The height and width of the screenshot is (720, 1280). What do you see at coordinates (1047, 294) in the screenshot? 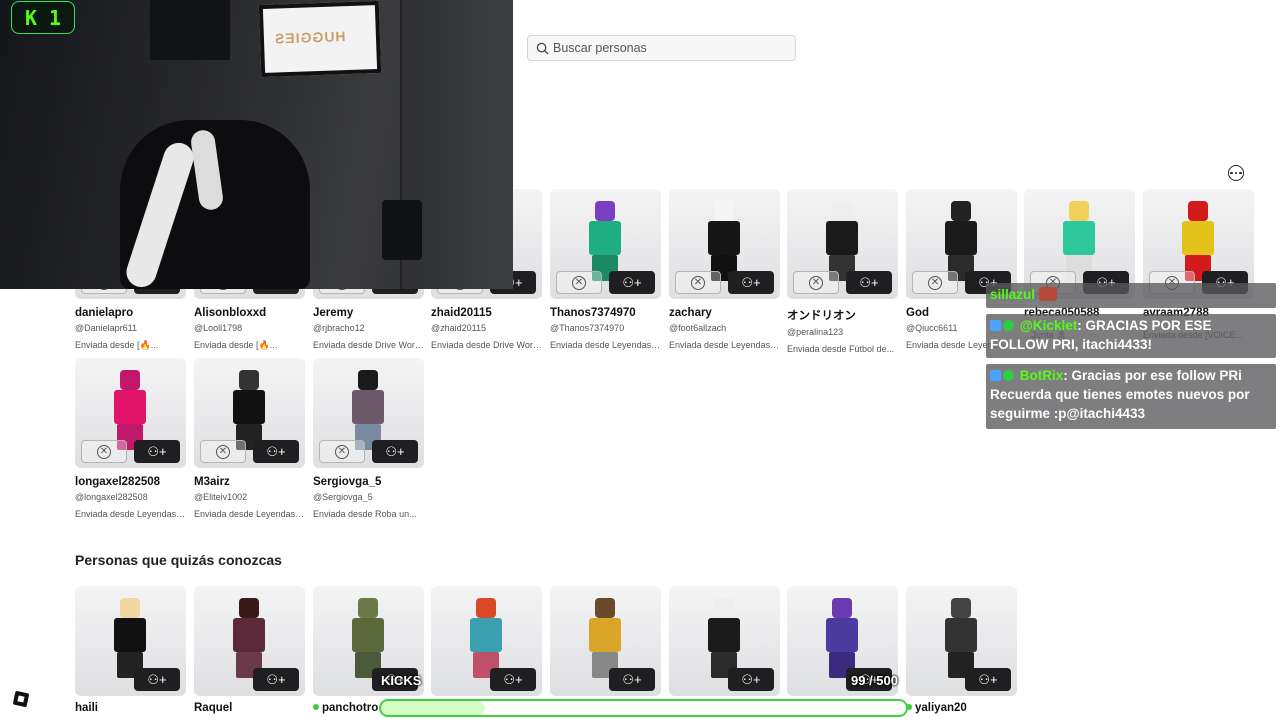
I see `emote-icon` at bounding box center [1047, 294].